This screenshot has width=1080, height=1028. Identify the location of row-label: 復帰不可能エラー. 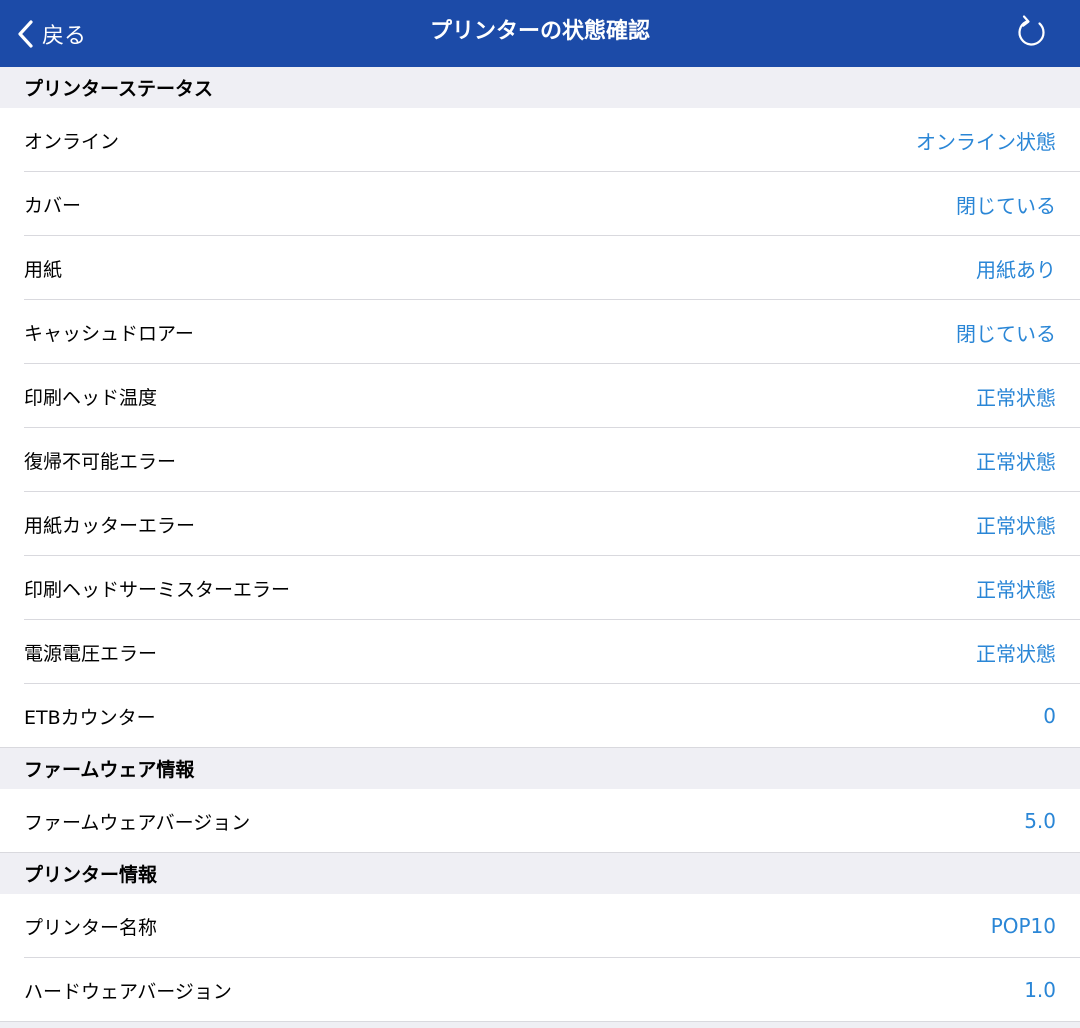
(100, 461).